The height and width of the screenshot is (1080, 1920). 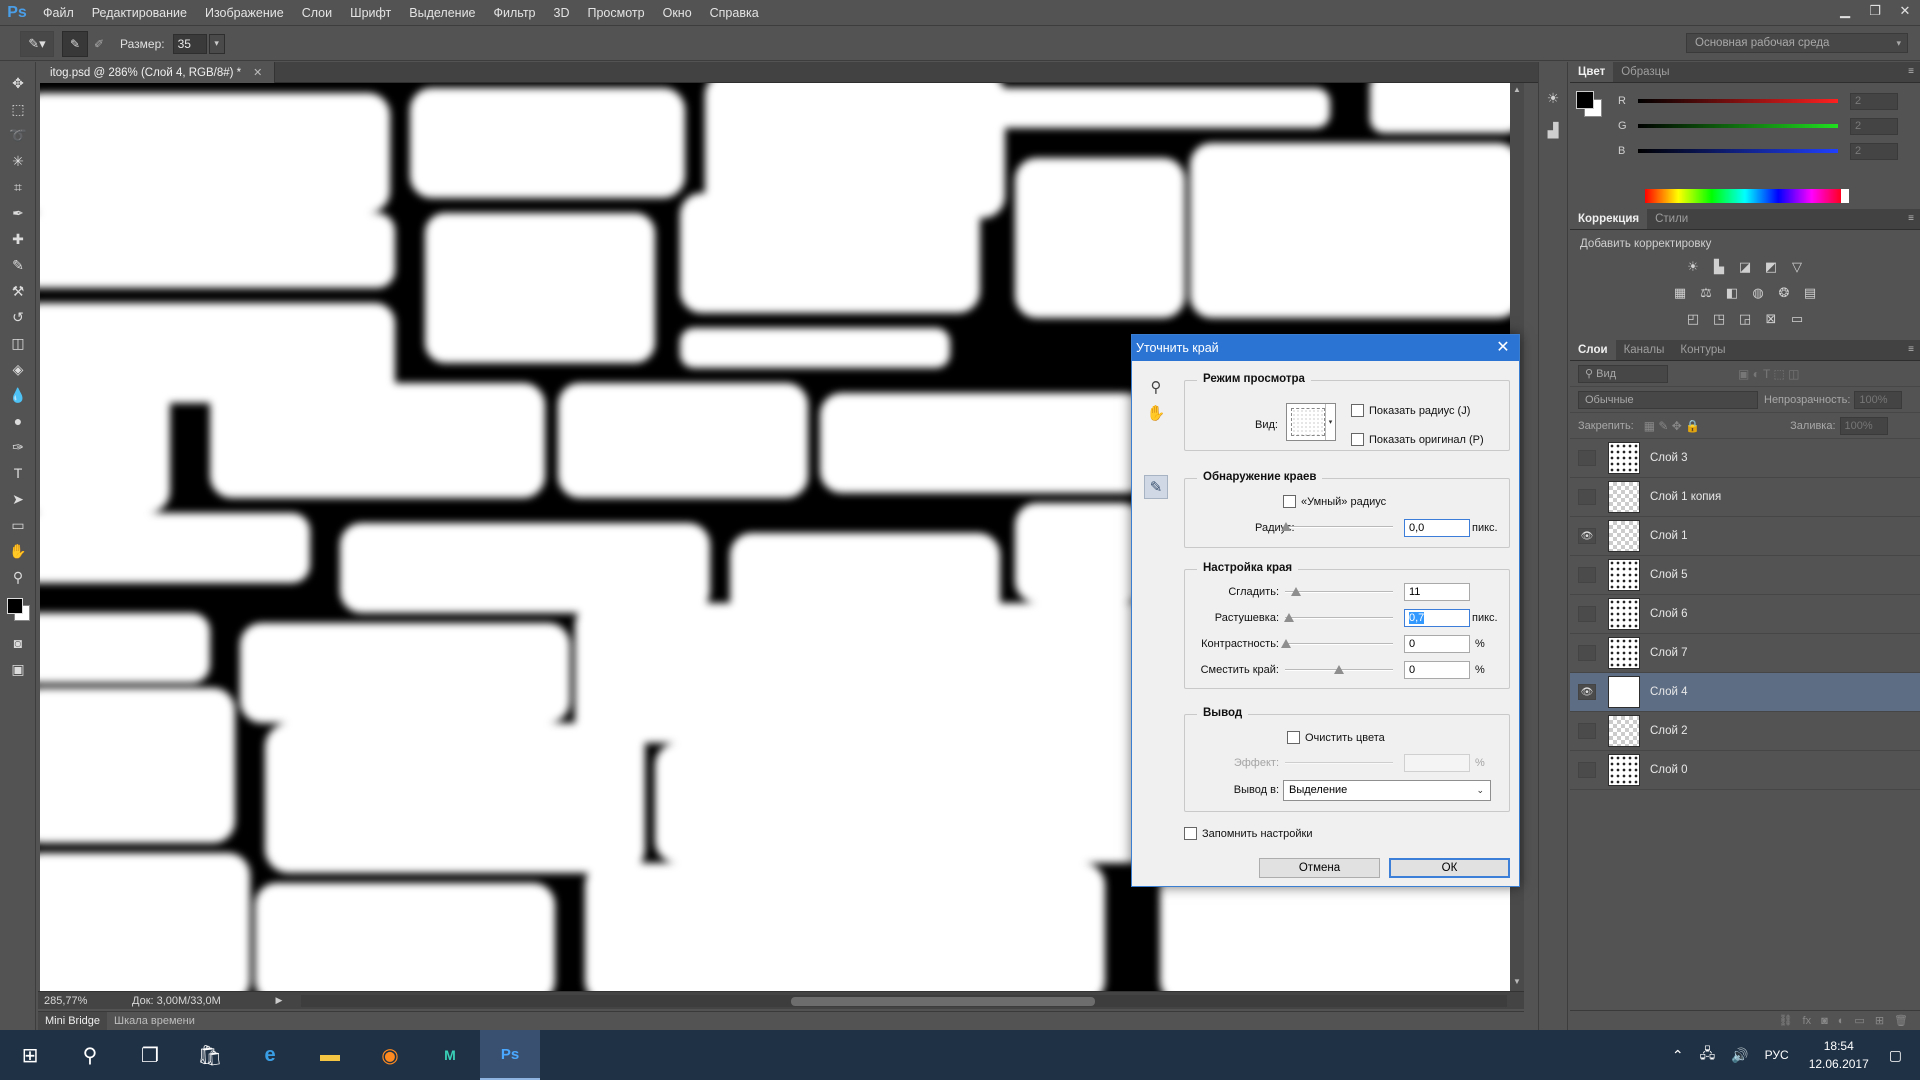 I want to click on tool-preset-picker: ✎▾, so click(x=37, y=43).